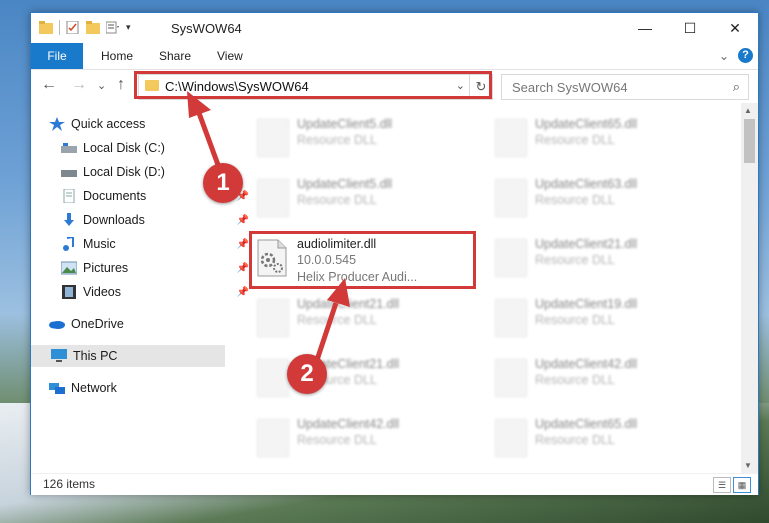  What do you see at coordinates (223, 183) in the screenshot?
I see `step-1-badge: 1` at bounding box center [223, 183].